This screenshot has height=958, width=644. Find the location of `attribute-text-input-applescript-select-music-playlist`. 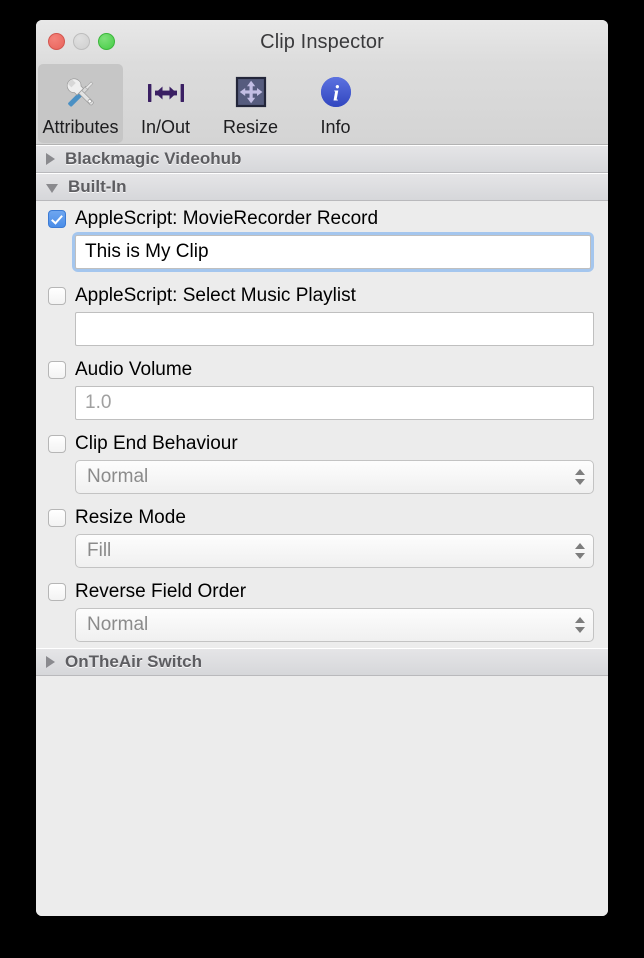

attribute-text-input-applescript-select-music-playlist is located at coordinates (334, 329).